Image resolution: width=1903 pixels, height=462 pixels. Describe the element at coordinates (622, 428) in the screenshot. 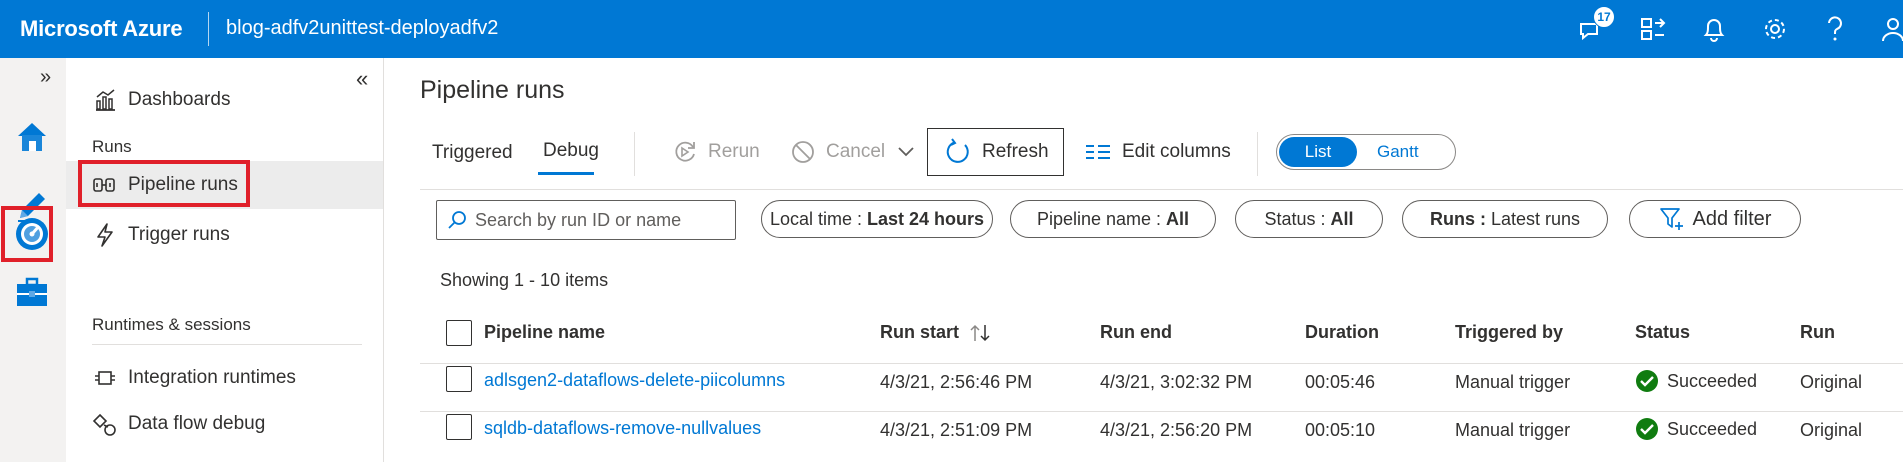

I see `pipeline-name-link: sqldb-dataflows-remove-nullvalues` at that location.